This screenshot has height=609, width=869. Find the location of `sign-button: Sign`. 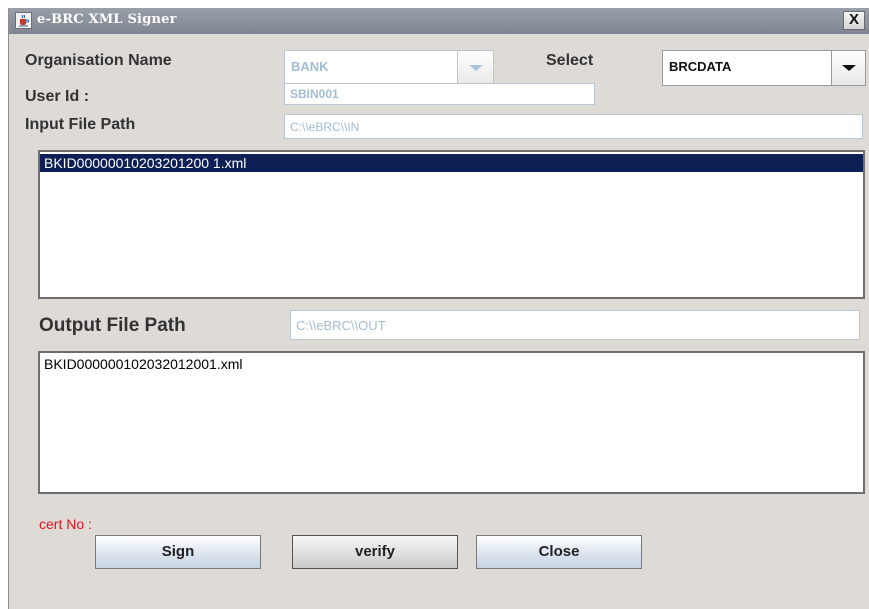

sign-button: Sign is located at coordinates (178, 552).